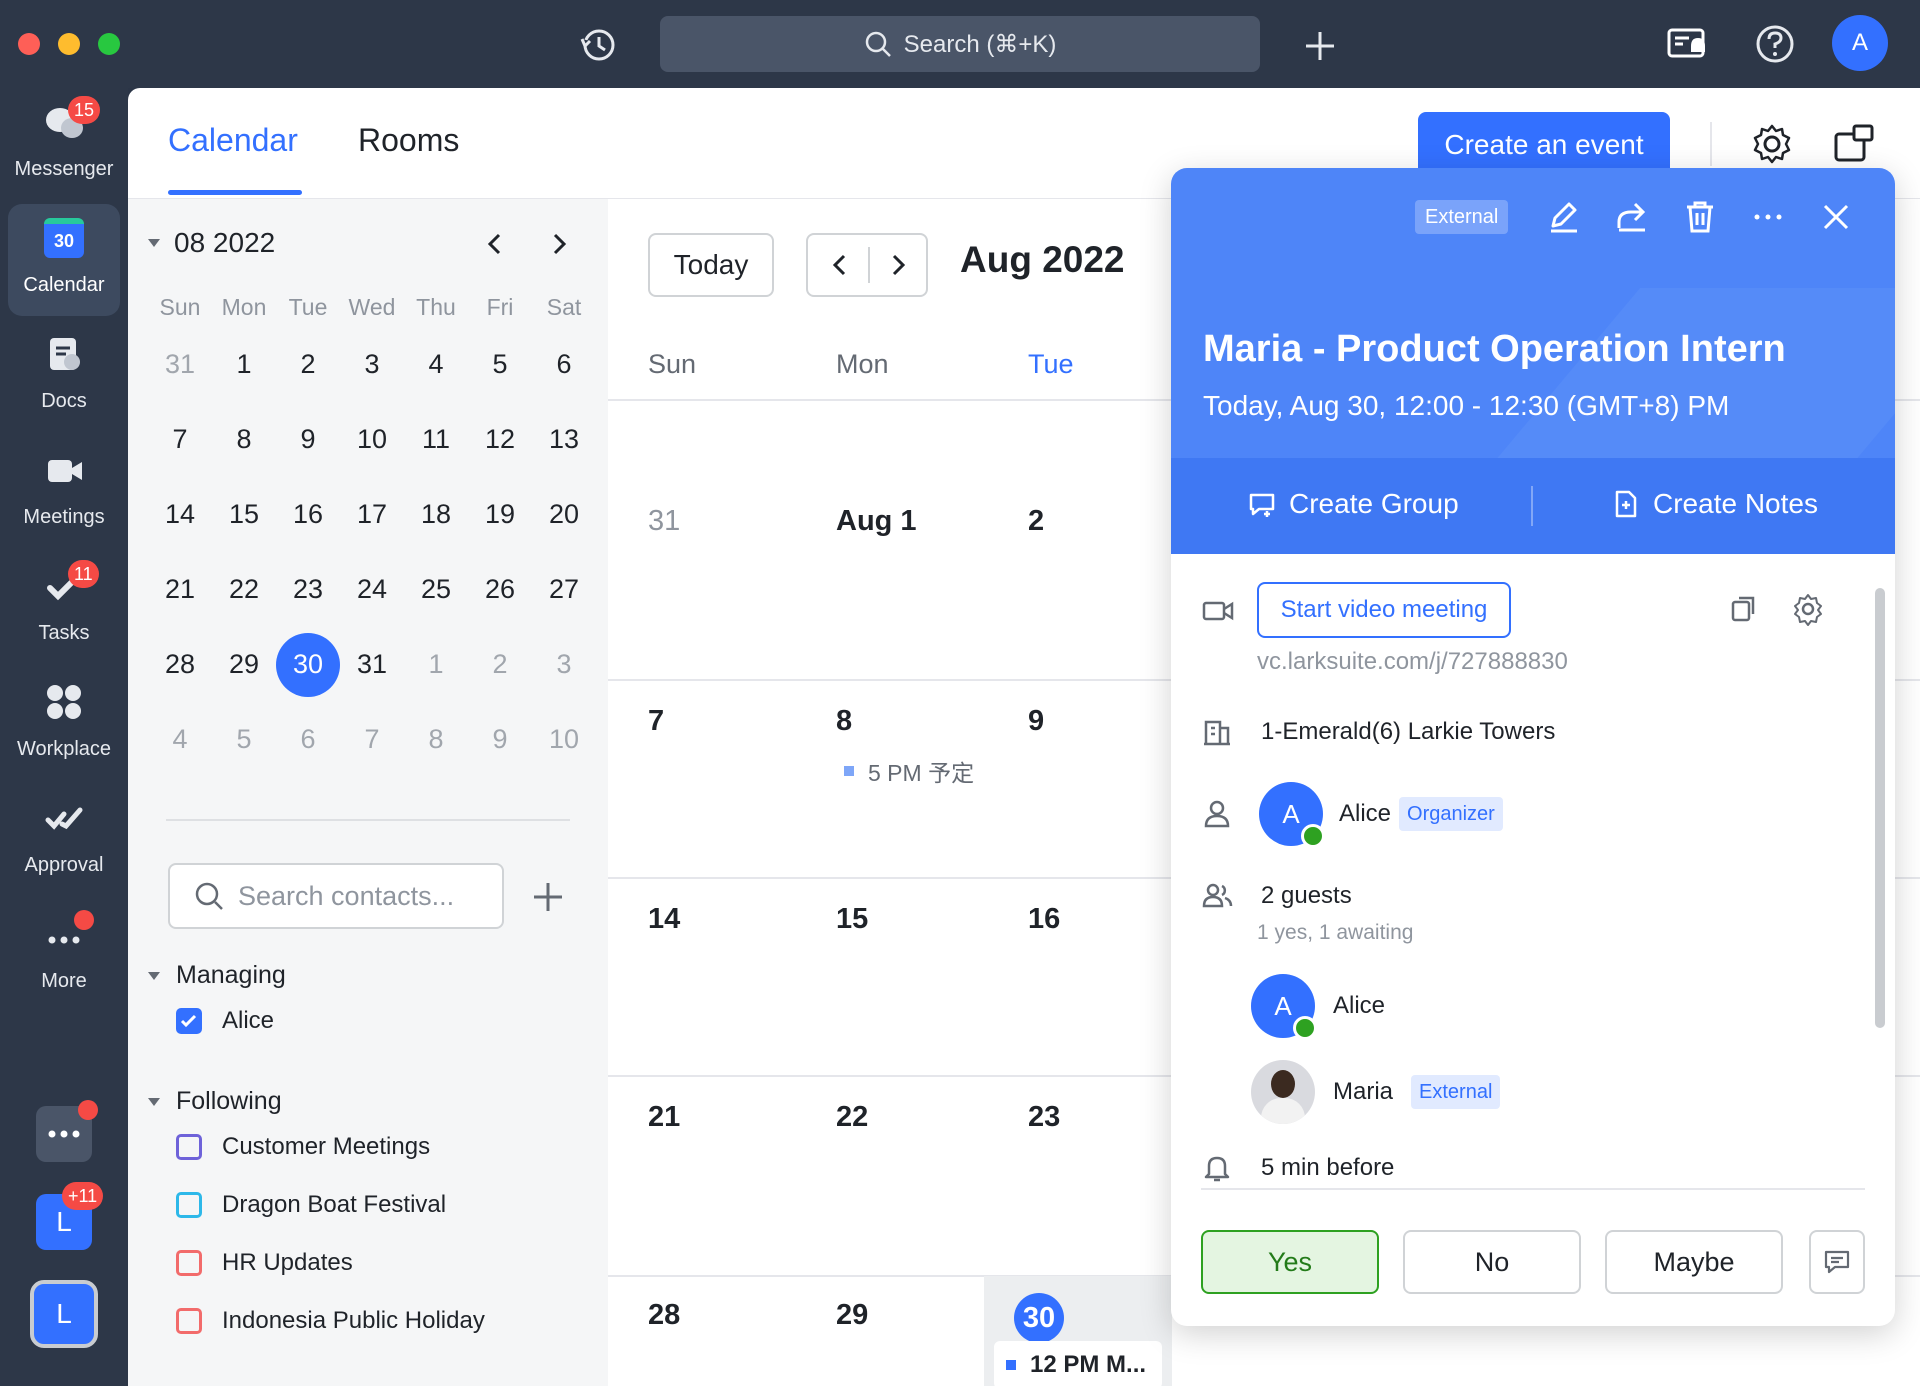  I want to click on nav-calendar: 30 Calendar, so click(64, 260).